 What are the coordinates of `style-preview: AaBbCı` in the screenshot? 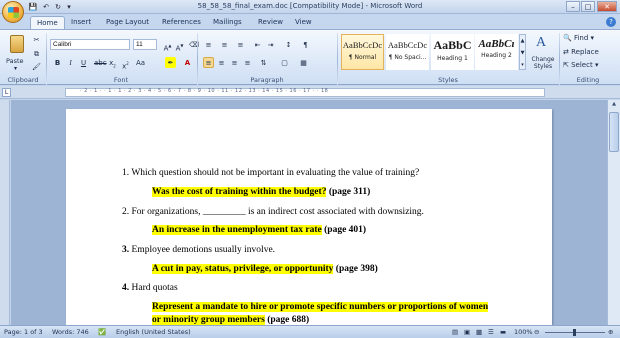 It's located at (496, 44).